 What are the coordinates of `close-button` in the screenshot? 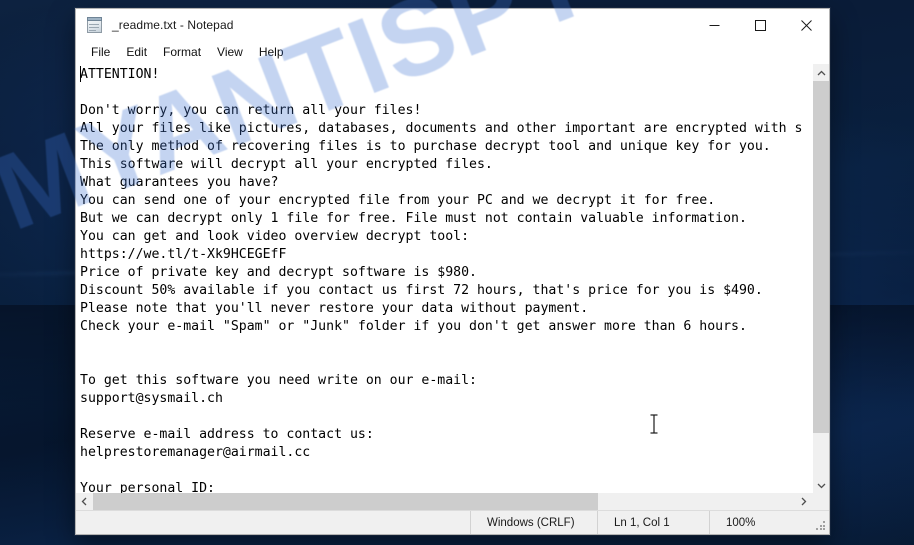 It's located at (806, 25).